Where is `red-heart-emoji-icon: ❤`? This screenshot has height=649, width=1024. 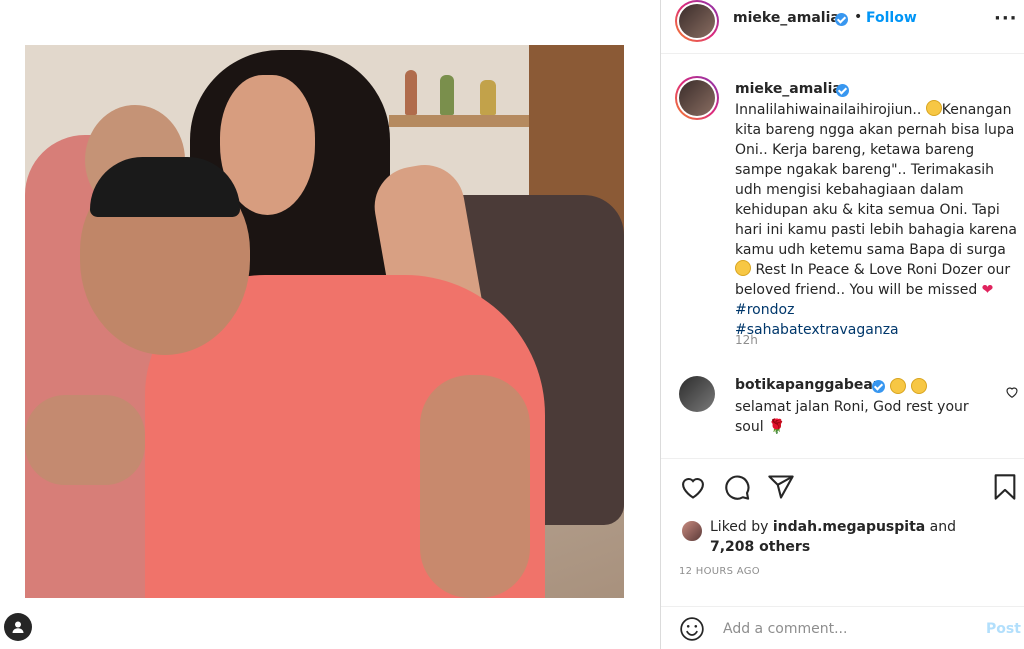 red-heart-emoji-icon: ❤ is located at coordinates (987, 290).